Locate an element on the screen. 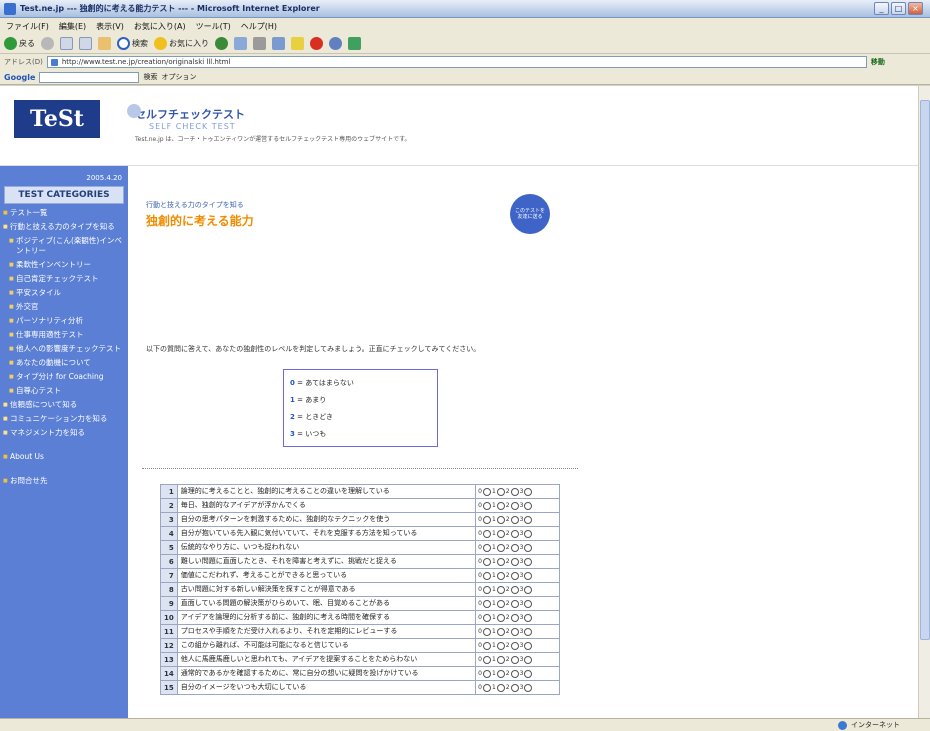 The width and height of the screenshot is (930, 731). forward-button is located at coordinates (47, 44).